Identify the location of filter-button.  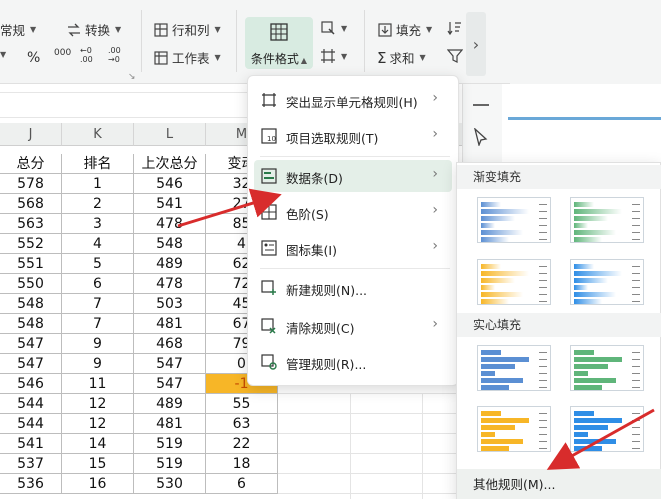
(455, 56).